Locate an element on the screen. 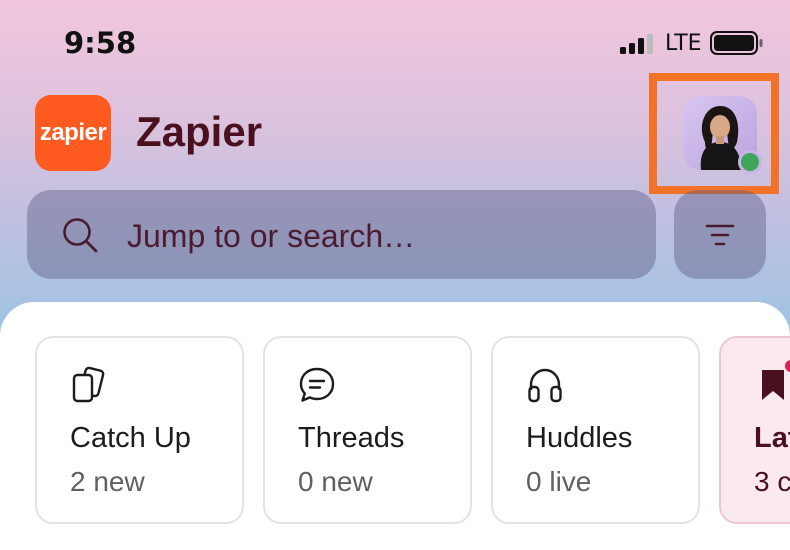 Image resolution: width=790 pixels, height=550 pixels. bookmark-icon is located at coordinates (773, 385).